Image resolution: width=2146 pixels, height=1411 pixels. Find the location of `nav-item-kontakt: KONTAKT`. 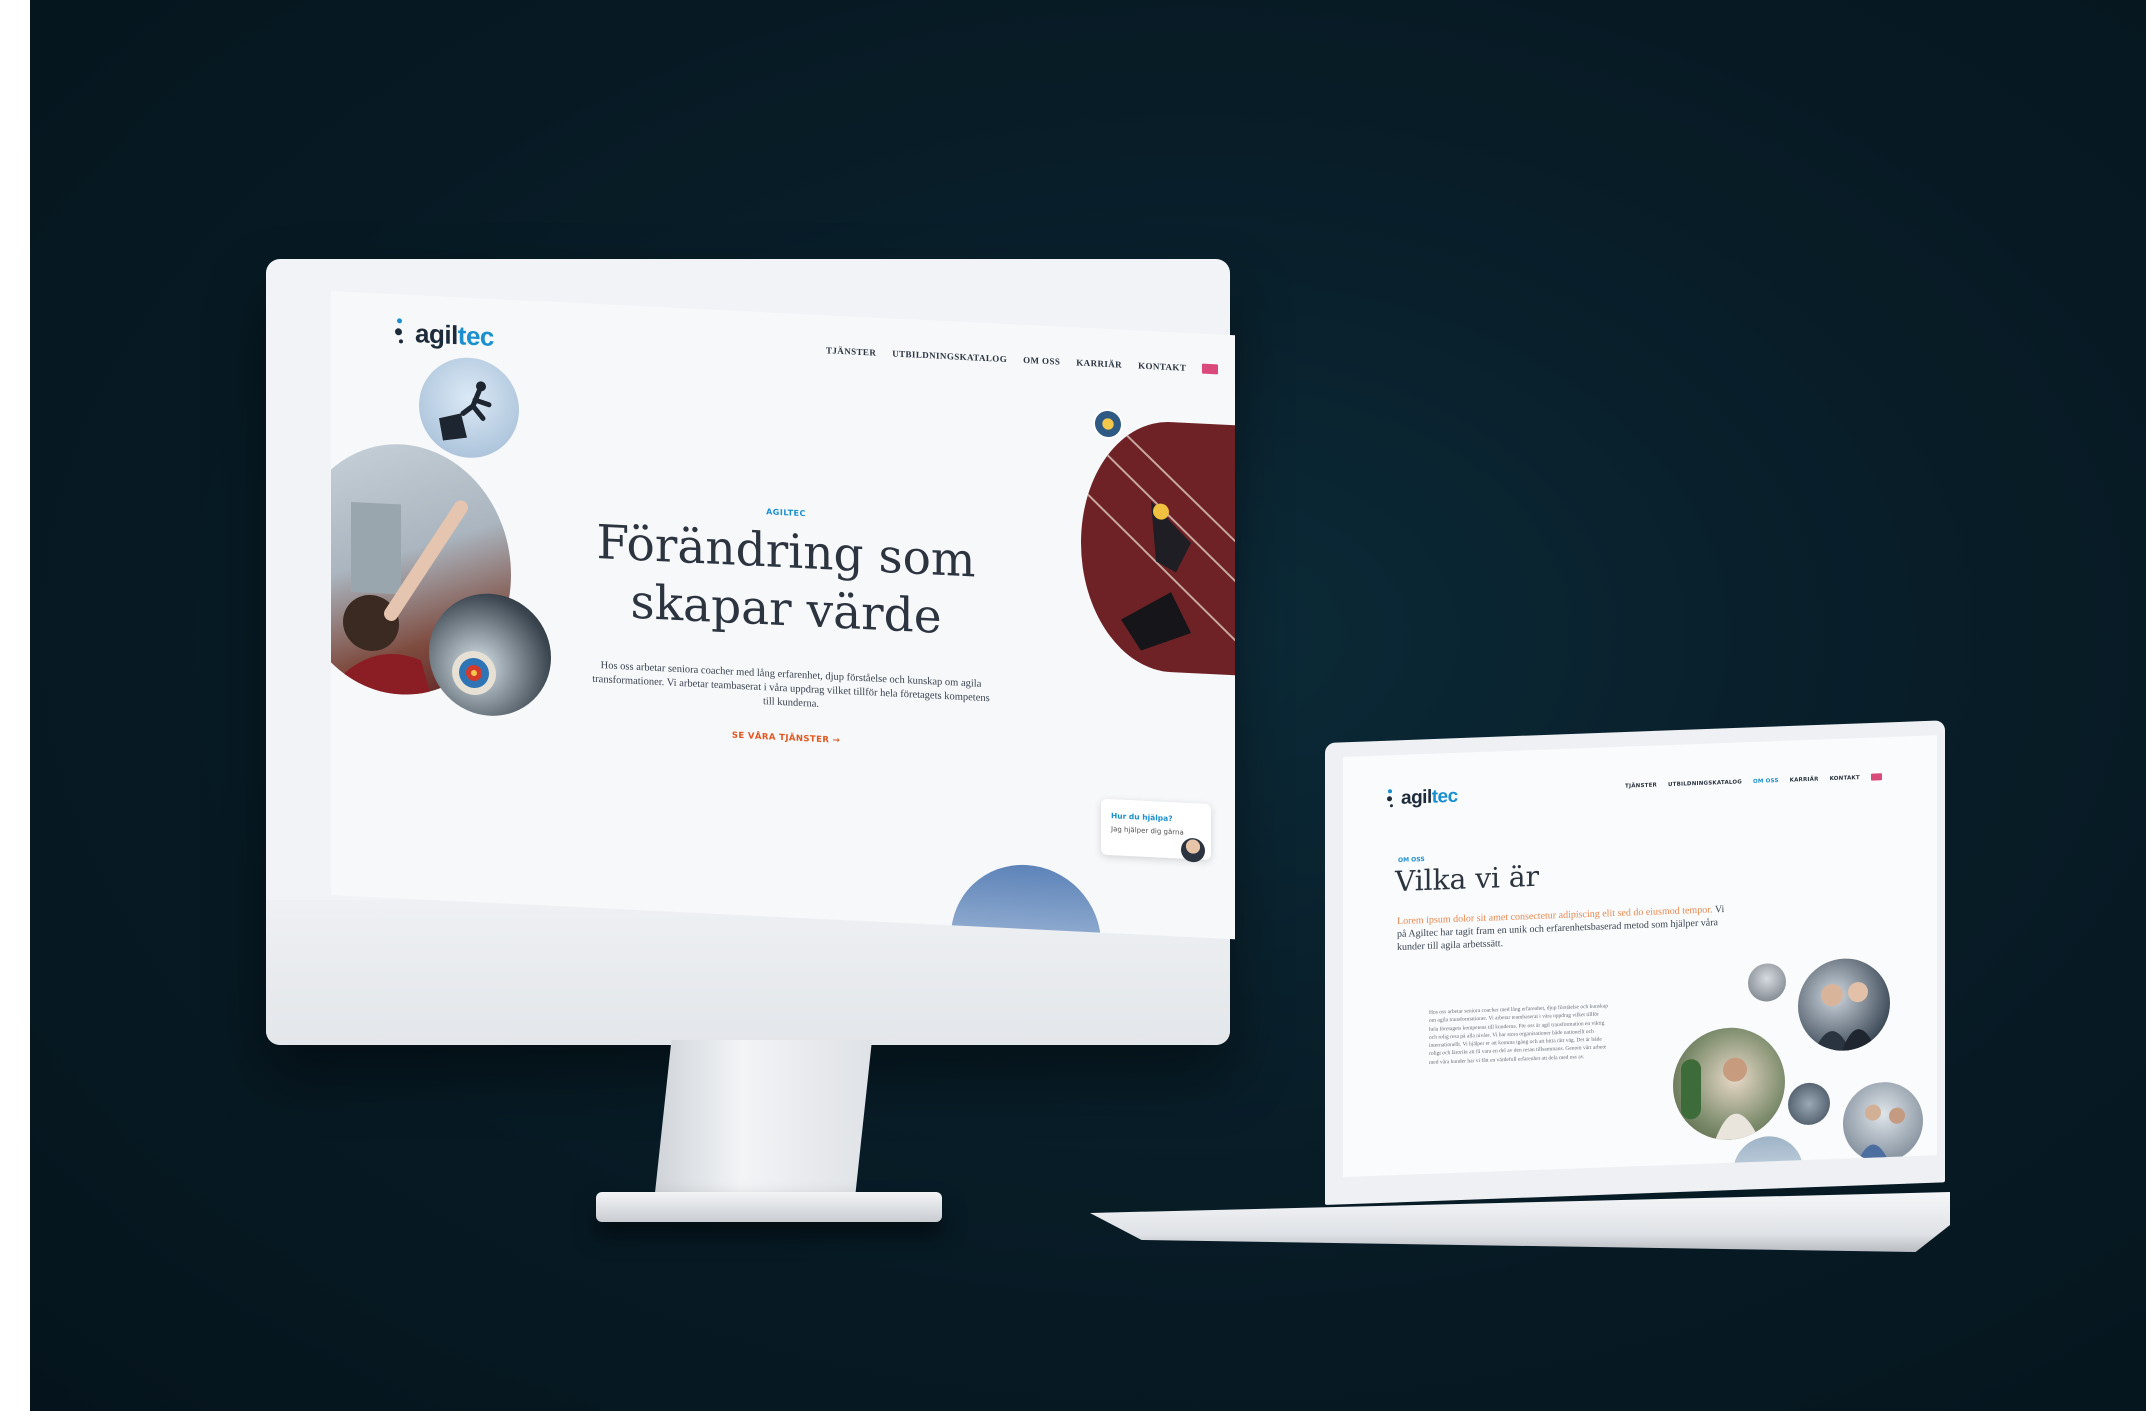

nav-item-kontakt: KONTAKT is located at coordinates (1162, 366).